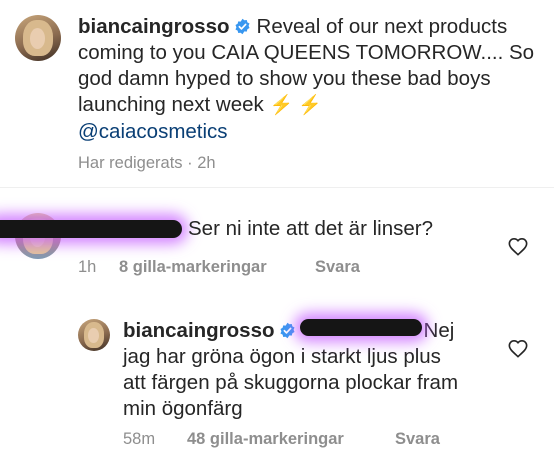 The image size is (554, 463). I want to click on reply-author-avatar, so click(94, 335).